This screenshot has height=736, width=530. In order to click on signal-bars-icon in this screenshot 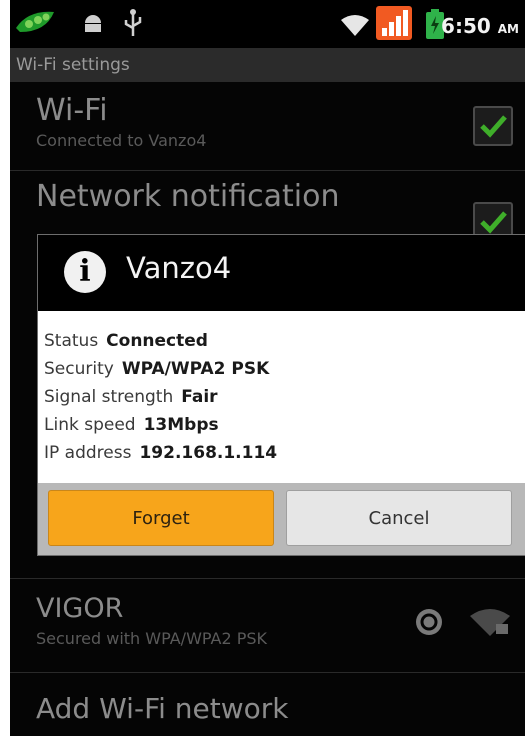, I will do `click(394, 23)`.